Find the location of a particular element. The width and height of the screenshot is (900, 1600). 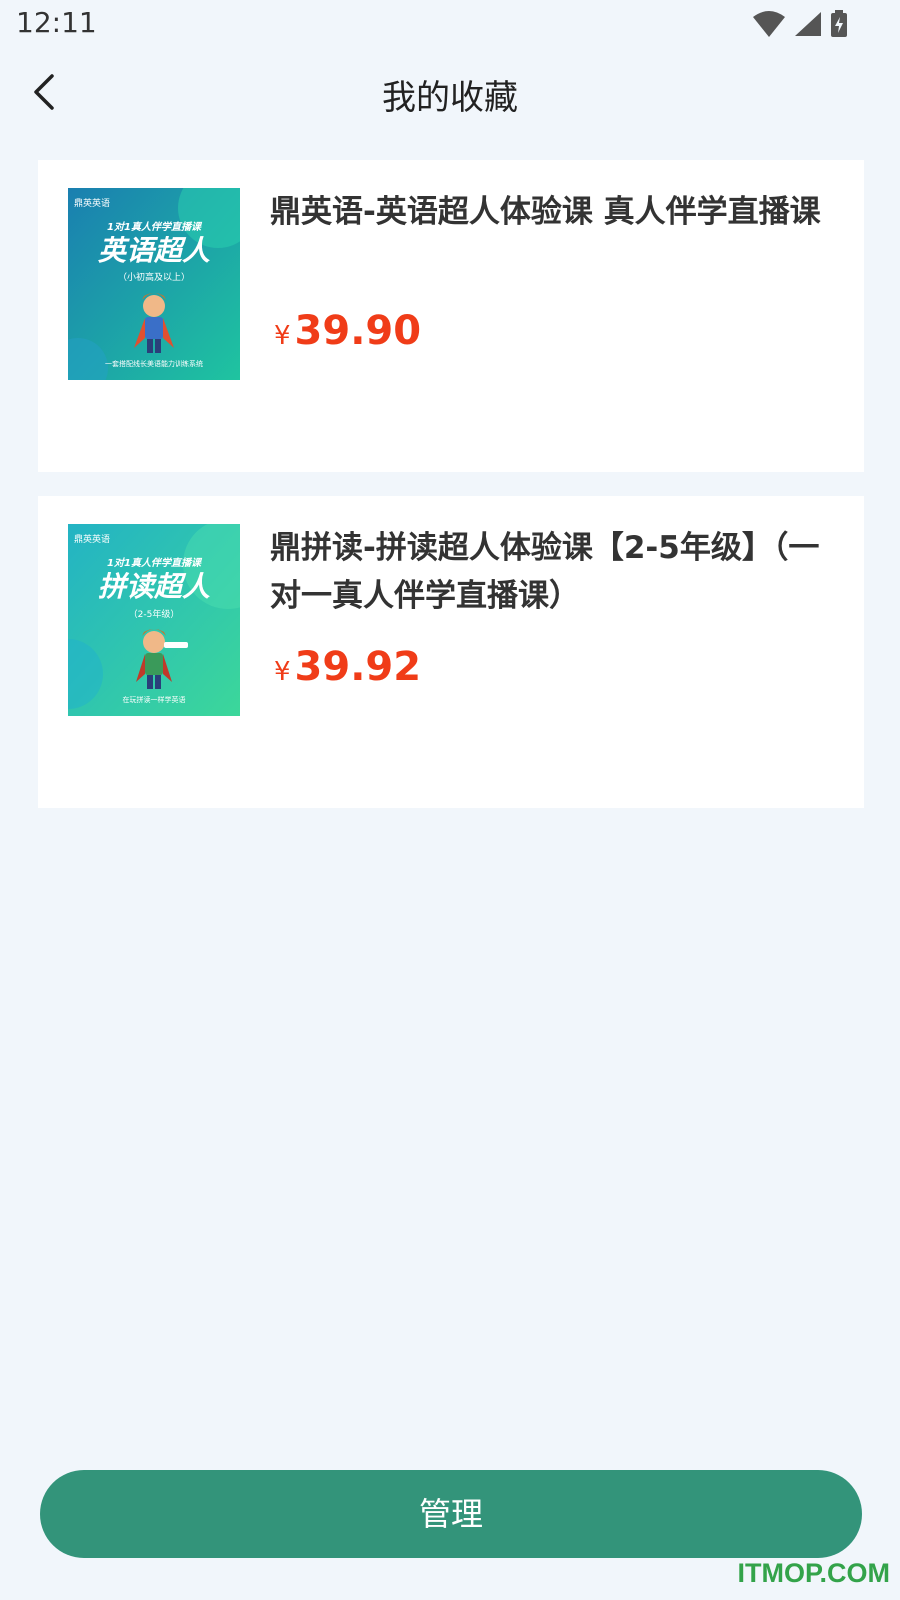

course-thumbnail: 鼎英英语 1对1真人伴学直播课 拼读超人 （2-5年级） 在玩拼读一样学英语 is located at coordinates (154, 620).